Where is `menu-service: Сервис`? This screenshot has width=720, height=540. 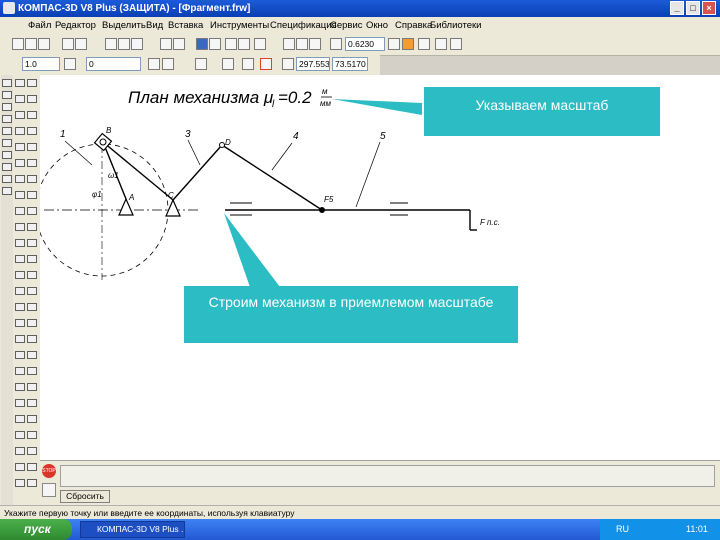
menu-service: Сервис is located at coordinates (346, 25).